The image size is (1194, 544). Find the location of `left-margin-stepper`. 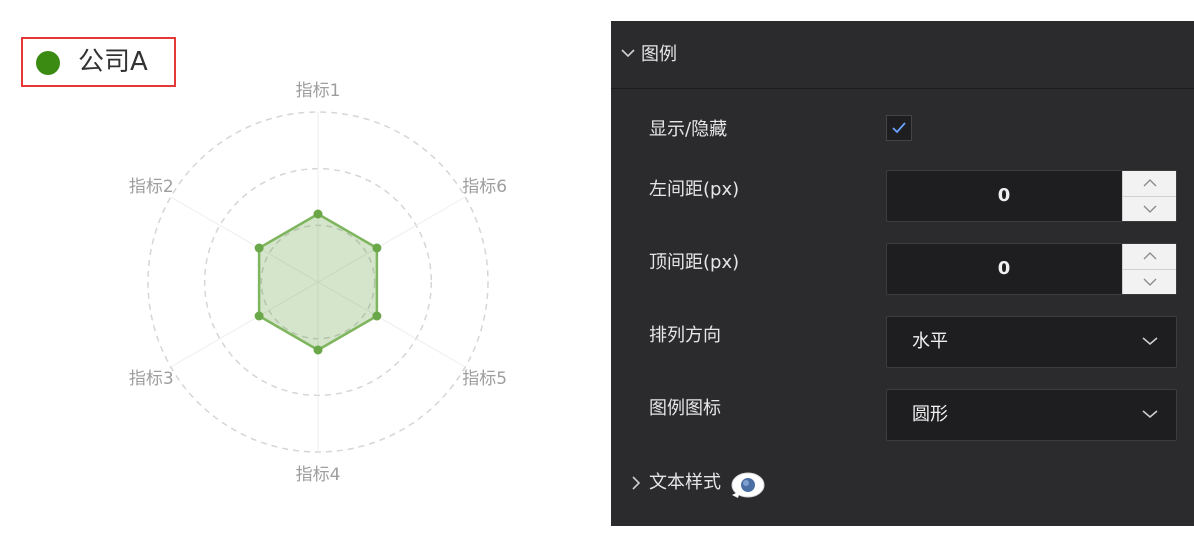

left-margin-stepper is located at coordinates (1149, 196).